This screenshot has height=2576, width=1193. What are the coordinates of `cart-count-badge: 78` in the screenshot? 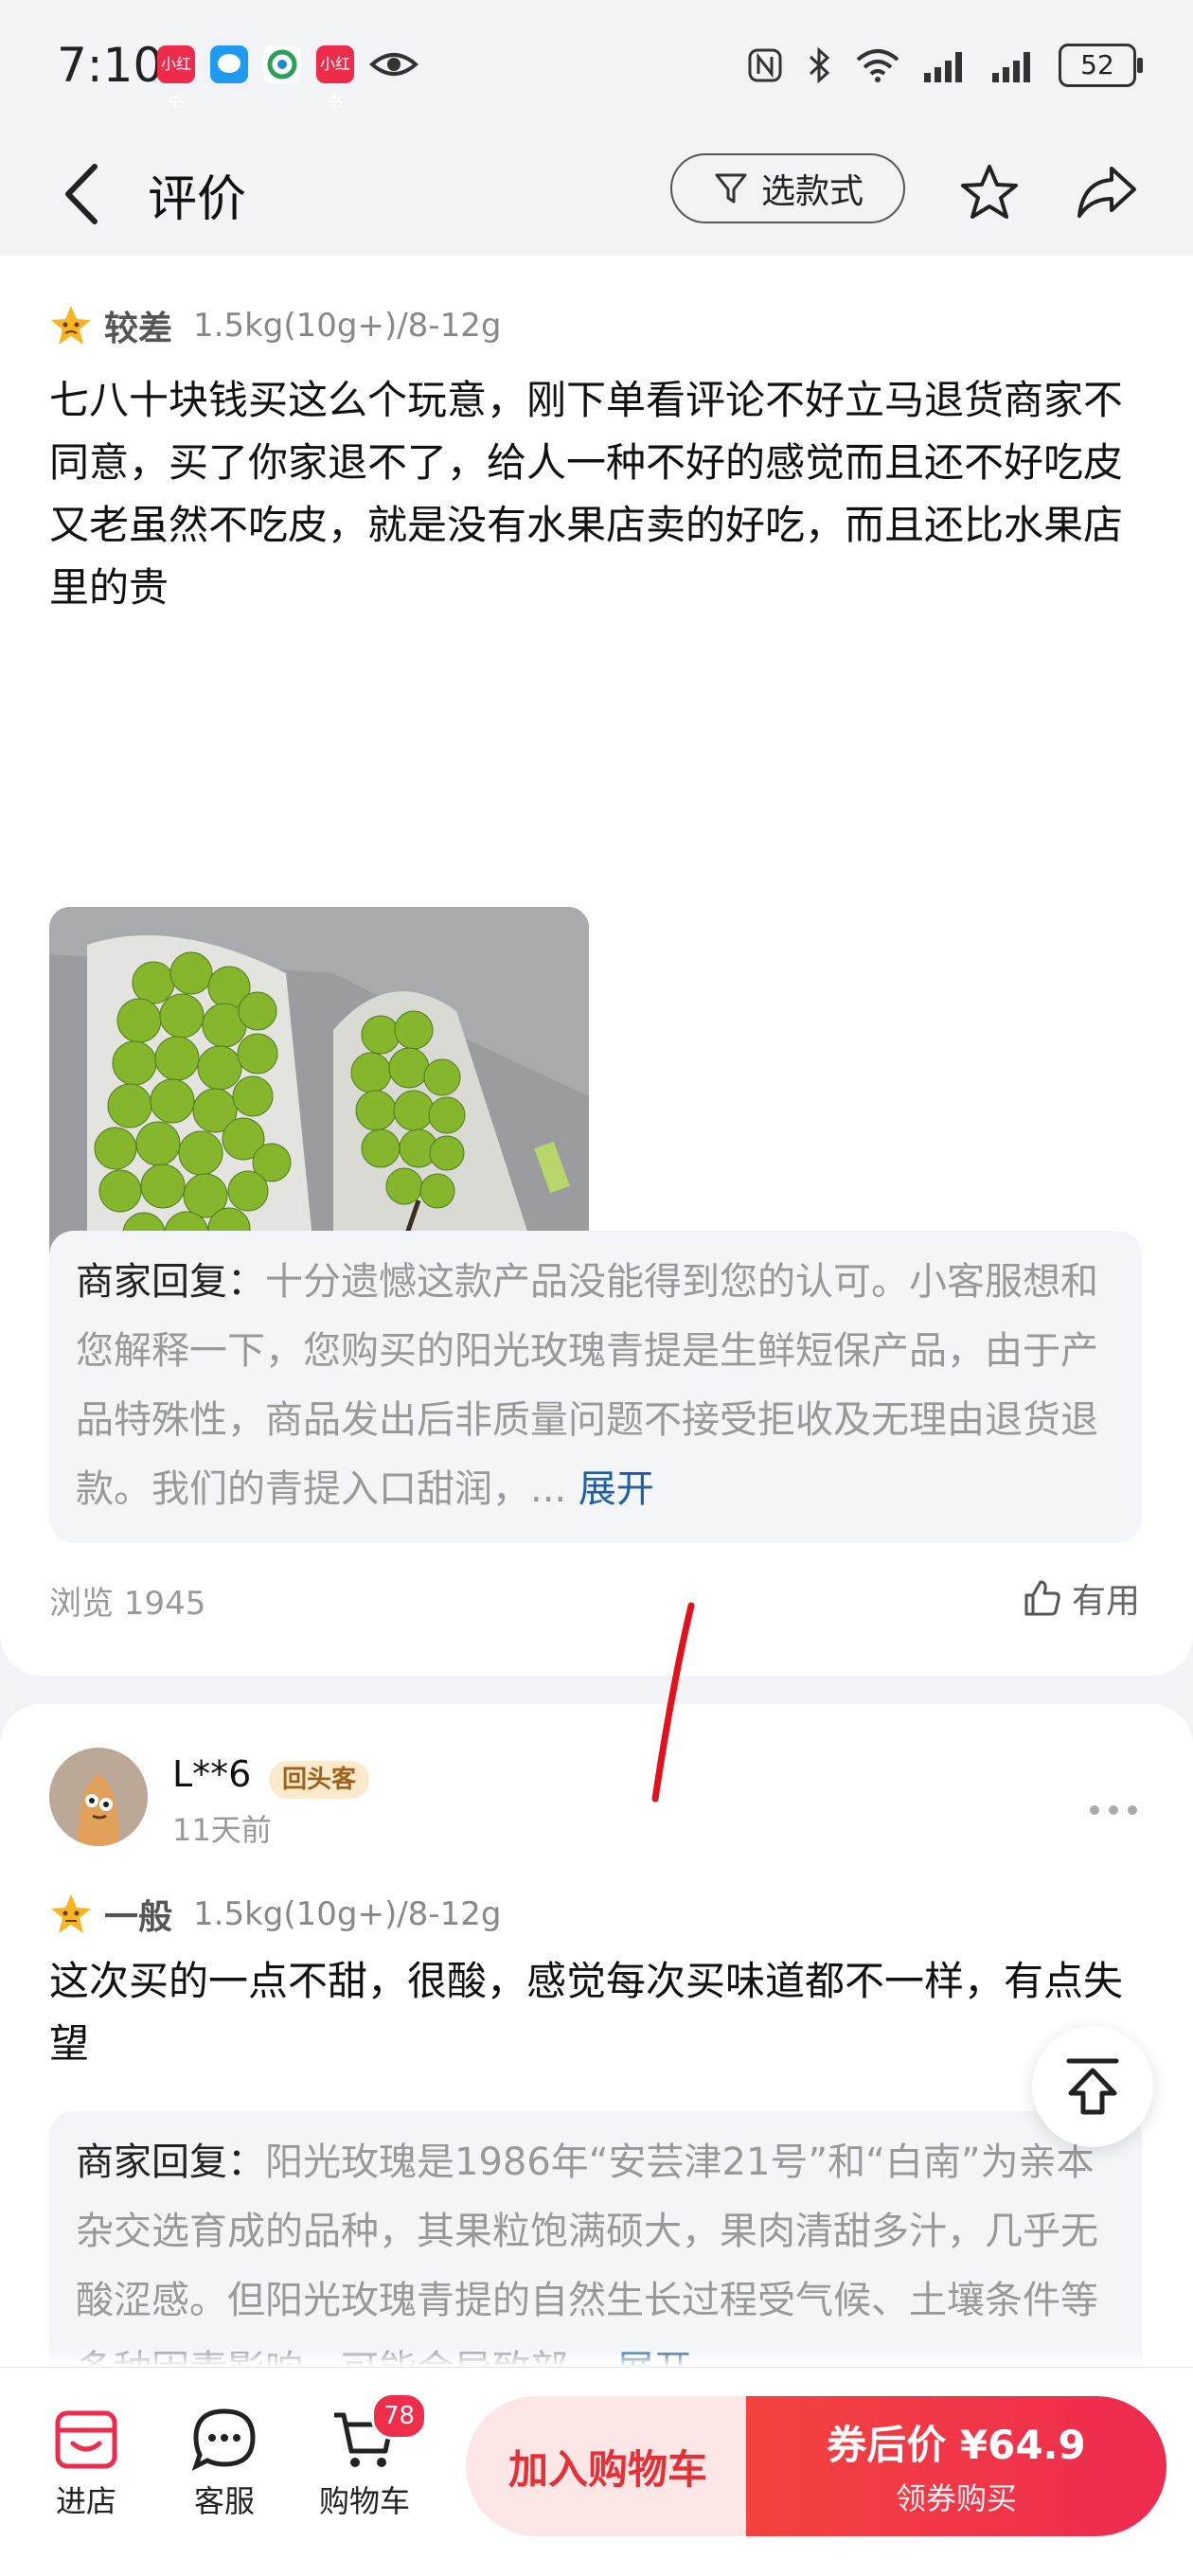 It's located at (399, 2416).